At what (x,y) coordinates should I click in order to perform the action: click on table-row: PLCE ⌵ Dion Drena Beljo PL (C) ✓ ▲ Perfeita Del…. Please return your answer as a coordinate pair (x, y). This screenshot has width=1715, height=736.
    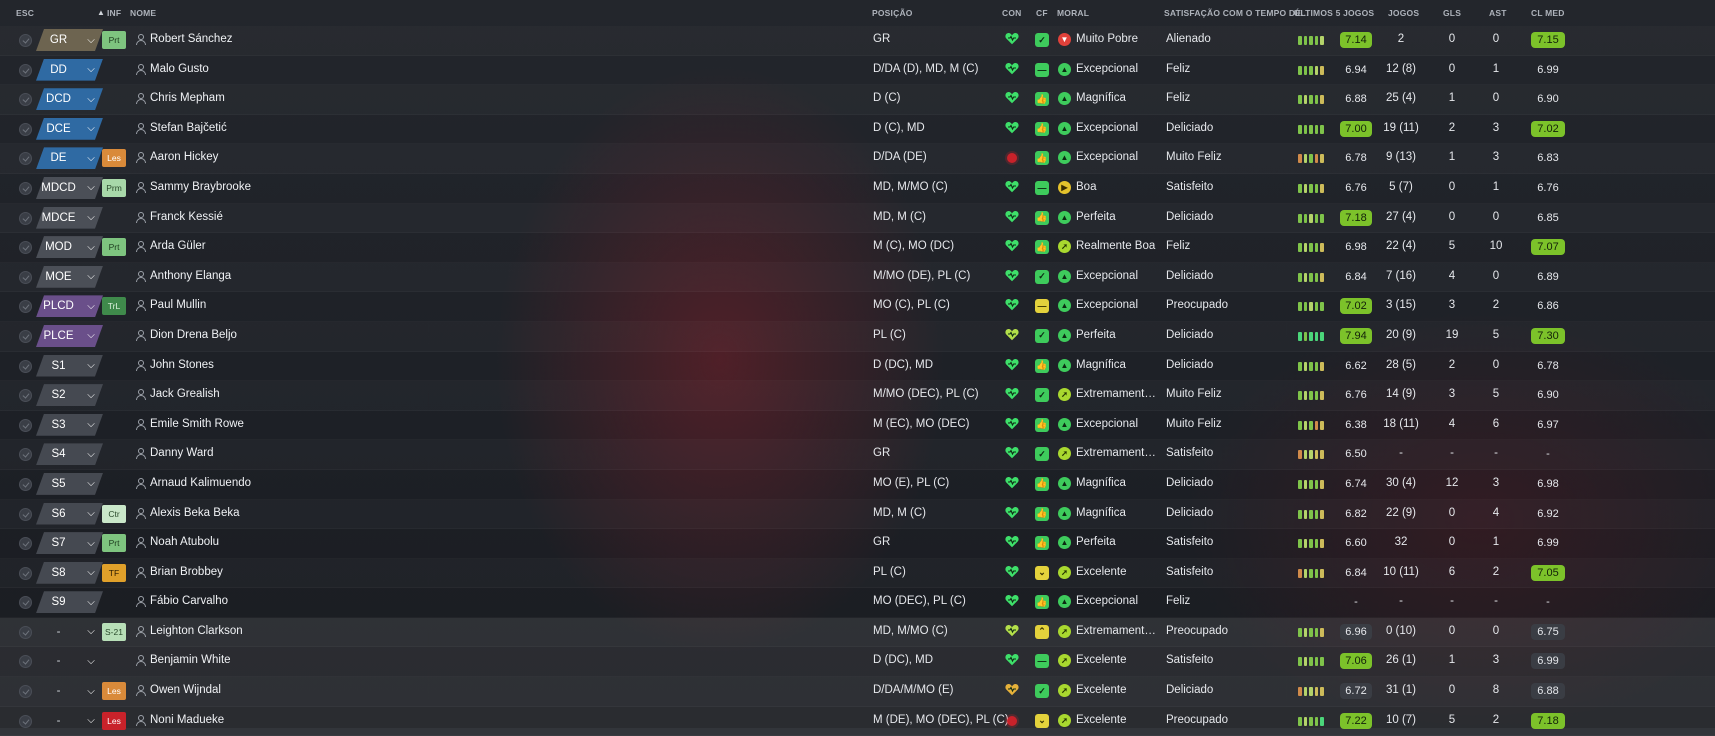
    Looking at the image, I should click on (857, 337).